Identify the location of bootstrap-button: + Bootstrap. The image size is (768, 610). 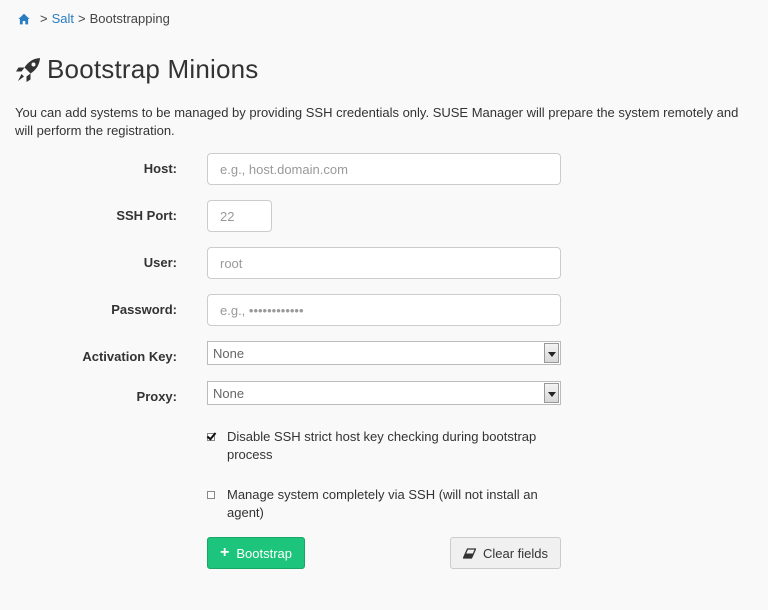
(256, 553).